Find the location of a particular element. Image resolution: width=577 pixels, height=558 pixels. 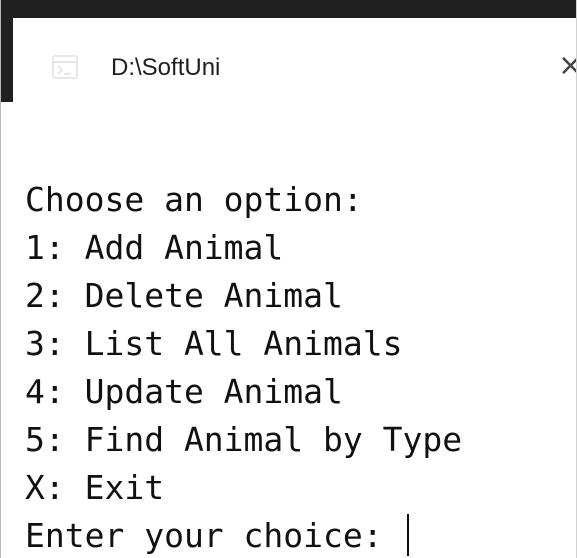

choice-prompt: Enter your choice: is located at coordinates (214, 535).